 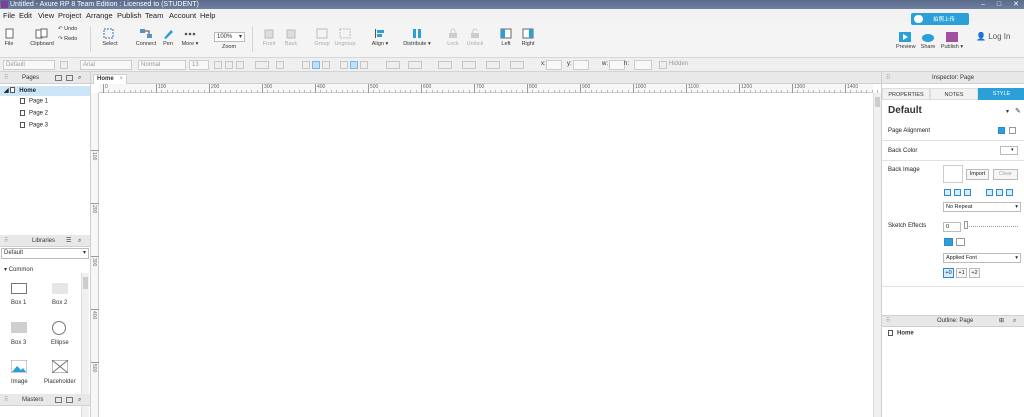 What do you see at coordinates (469, 65) in the screenshot?
I see `line-width-icon` at bounding box center [469, 65].